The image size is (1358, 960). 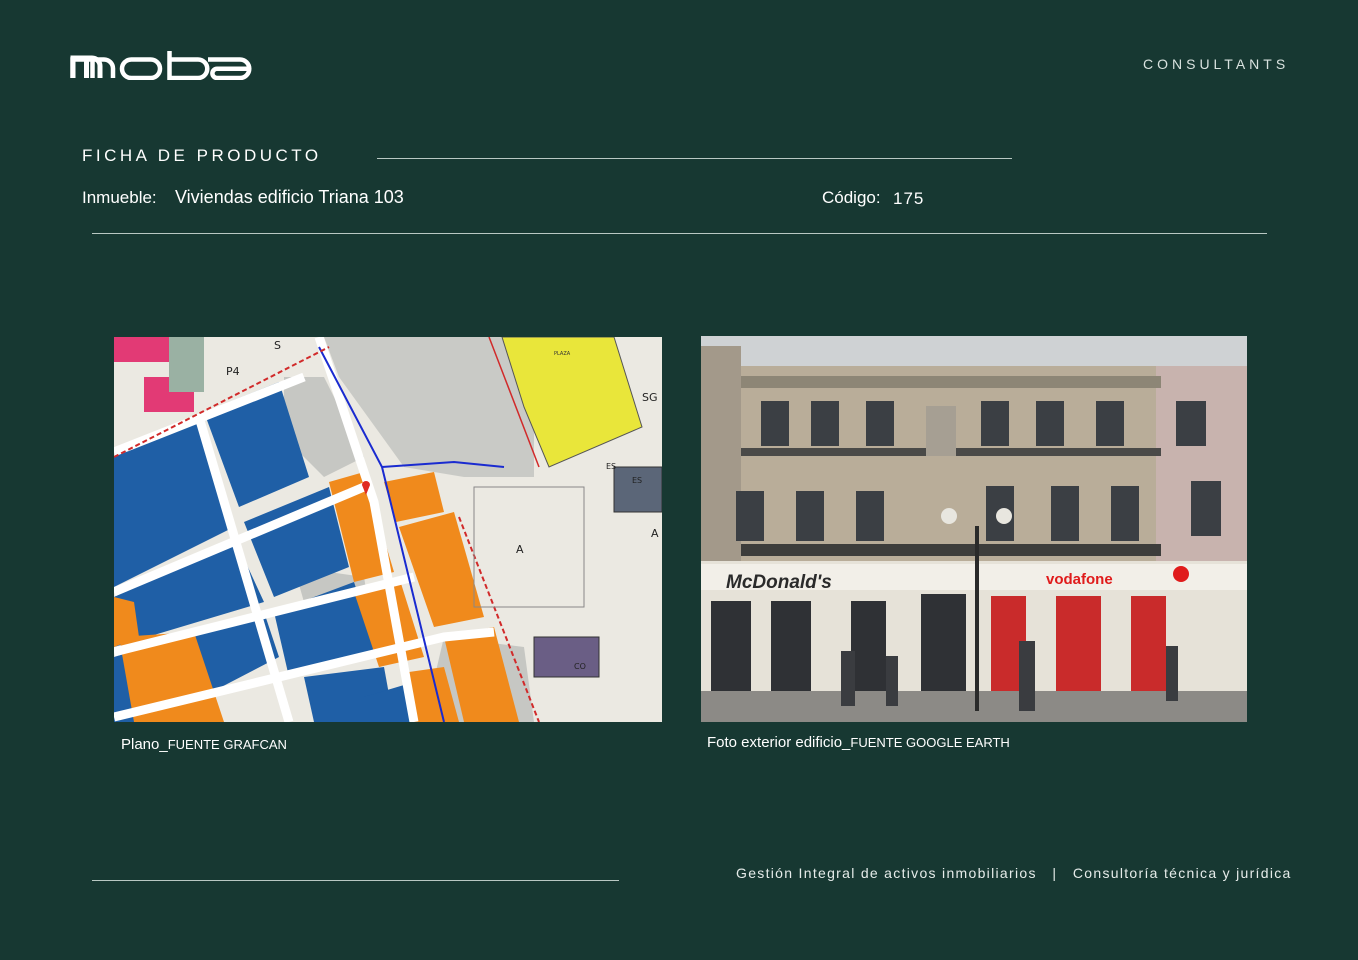 I want to click on map-label: SG, so click(x=650, y=397).